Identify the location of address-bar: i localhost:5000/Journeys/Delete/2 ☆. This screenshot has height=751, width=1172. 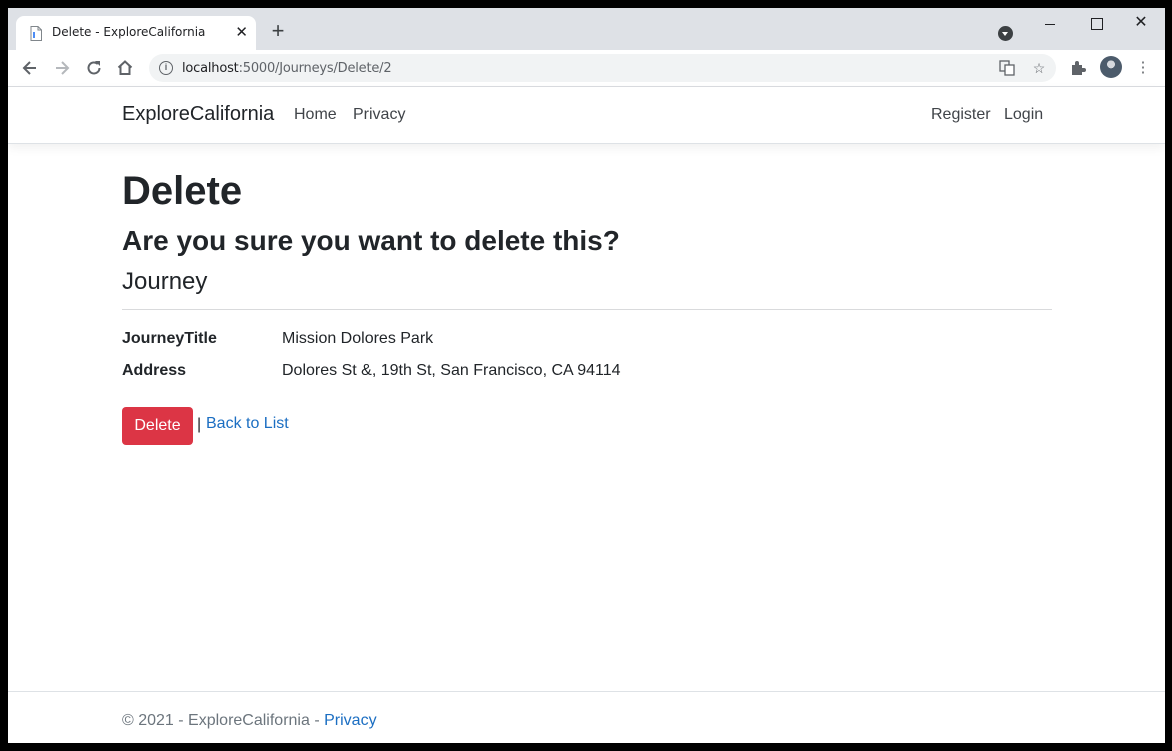
(602, 68).